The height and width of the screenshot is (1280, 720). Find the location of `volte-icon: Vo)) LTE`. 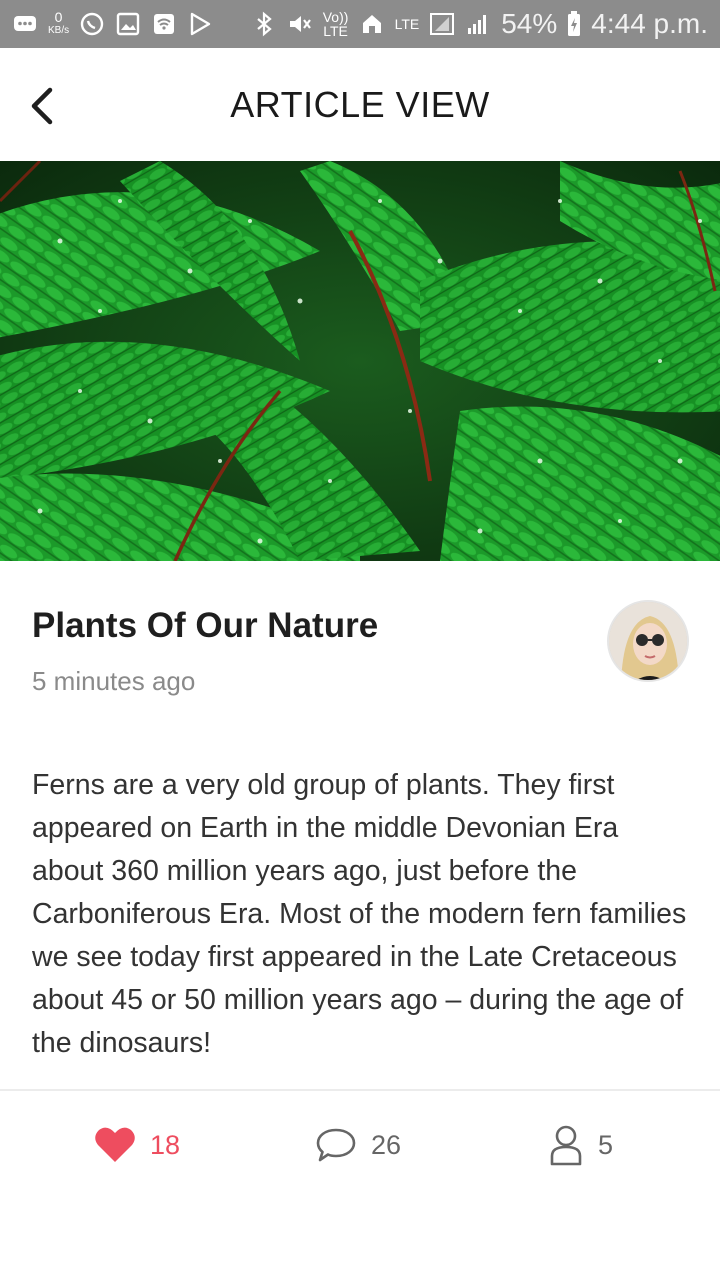

volte-icon: Vo)) LTE is located at coordinates (335, 24).